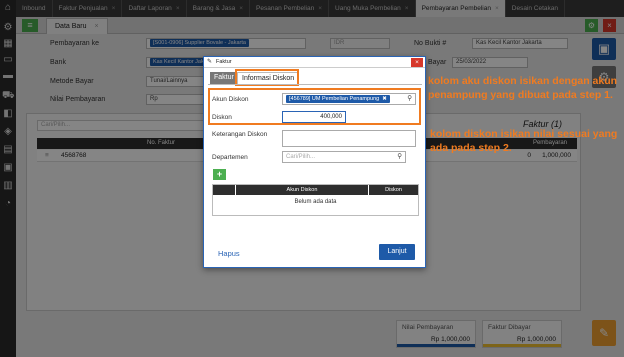 The image size is (624, 357). I want to click on akun-diskon-chip: [456789] UM Pembelian Penampung ✖, so click(338, 99).